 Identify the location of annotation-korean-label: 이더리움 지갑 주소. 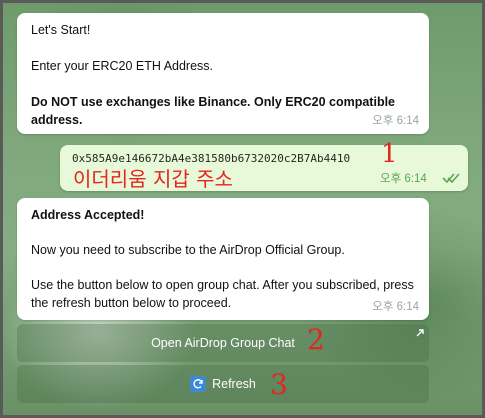
(153, 179).